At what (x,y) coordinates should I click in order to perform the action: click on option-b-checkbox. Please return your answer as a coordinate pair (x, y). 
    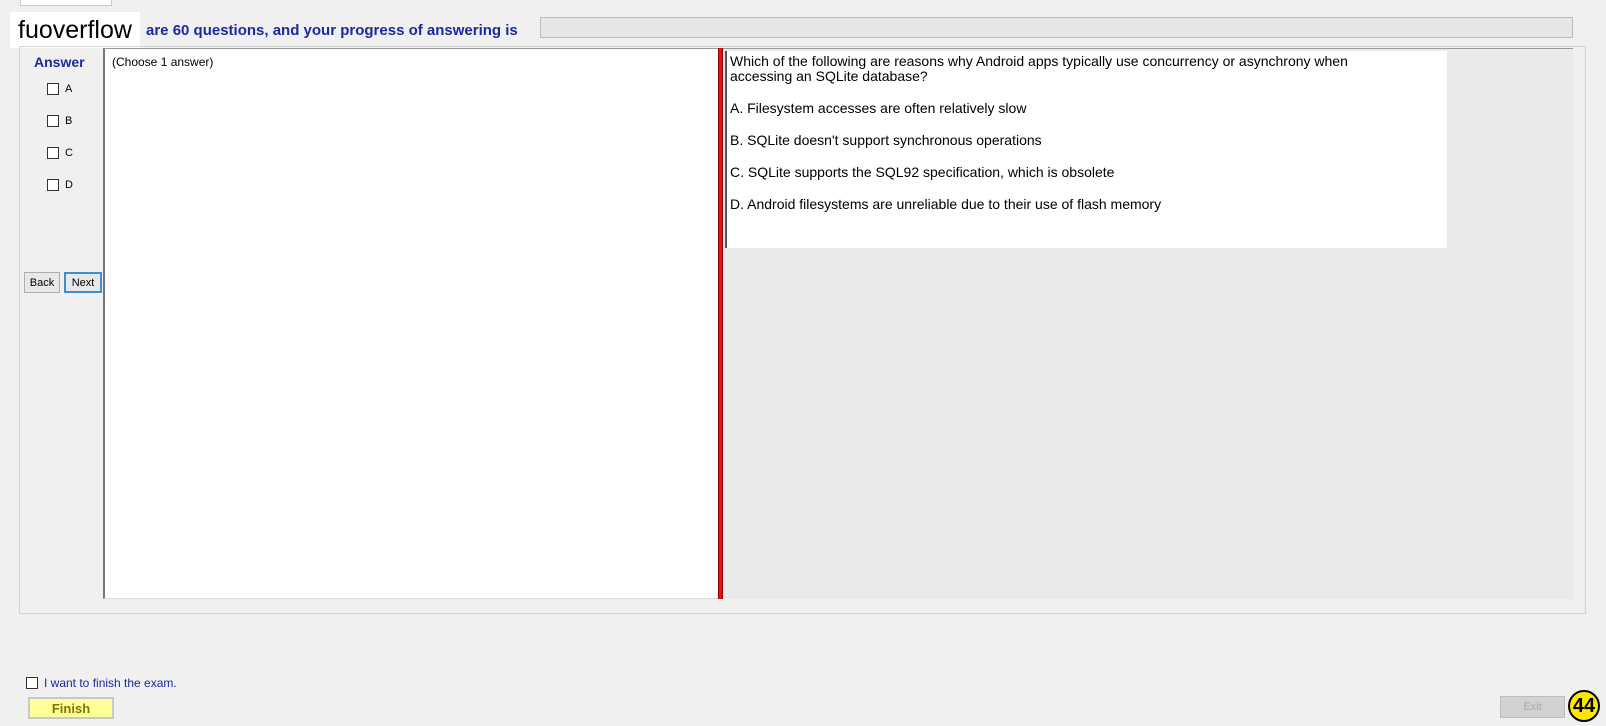
    Looking at the image, I should click on (53, 121).